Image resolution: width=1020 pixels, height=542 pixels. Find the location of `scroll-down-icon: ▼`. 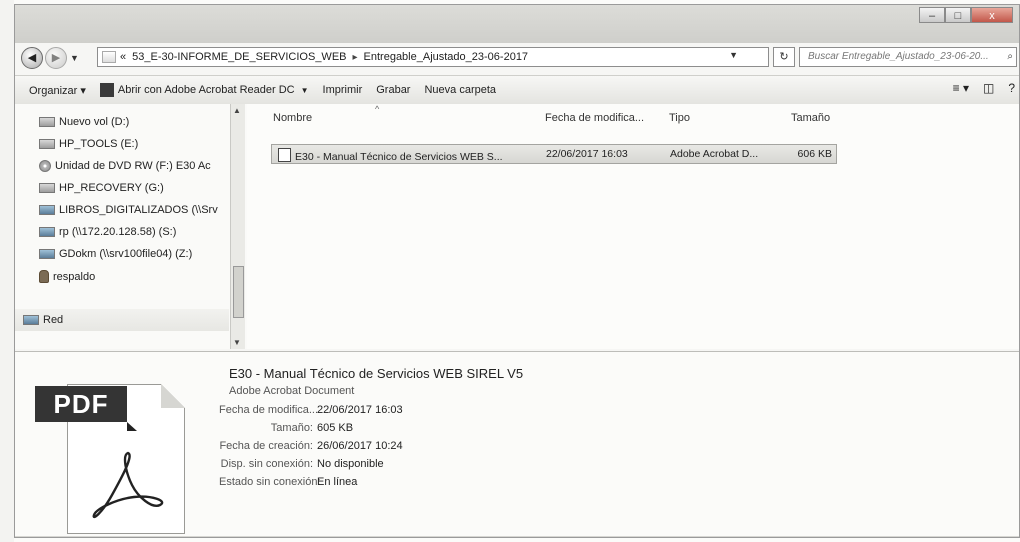

scroll-down-icon: ▼ is located at coordinates (237, 342).